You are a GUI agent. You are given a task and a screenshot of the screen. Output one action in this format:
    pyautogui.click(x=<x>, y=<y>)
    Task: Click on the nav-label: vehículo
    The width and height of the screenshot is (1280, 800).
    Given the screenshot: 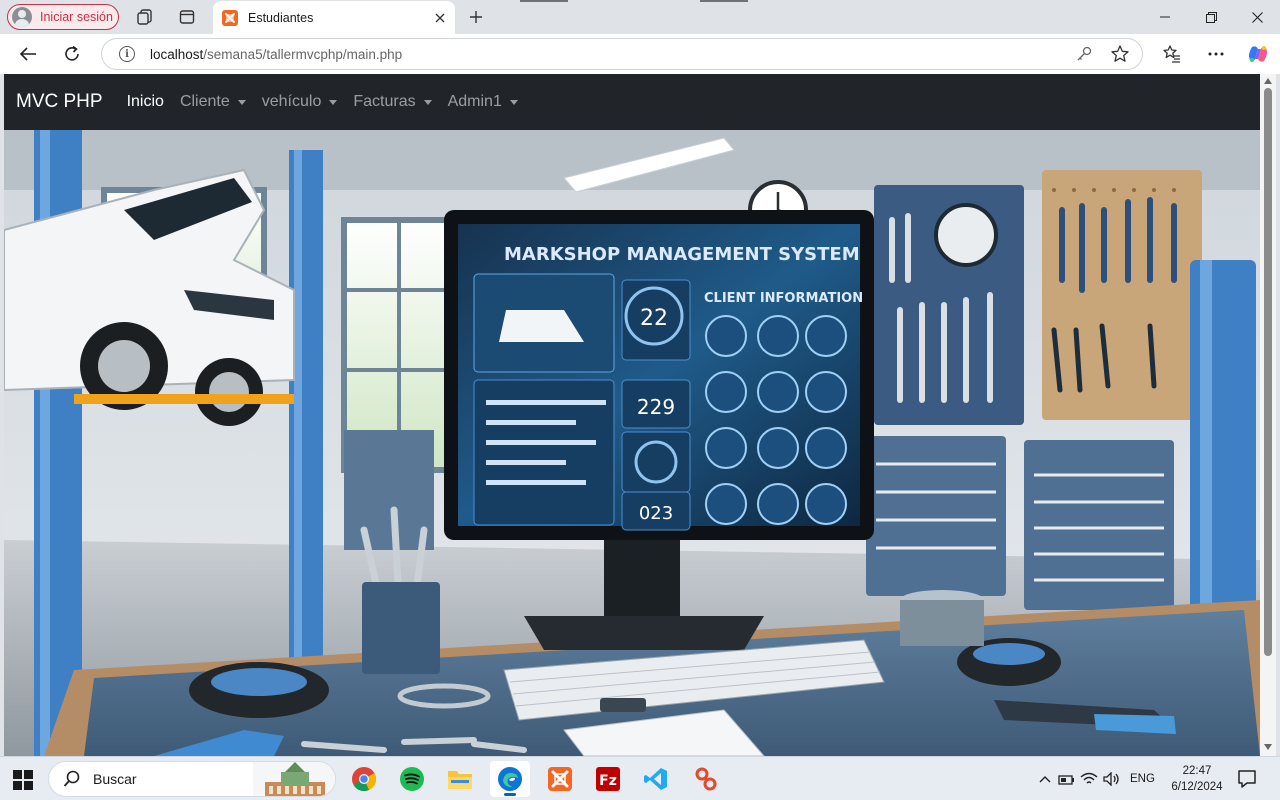 What is the action you would take?
    pyautogui.click(x=291, y=101)
    